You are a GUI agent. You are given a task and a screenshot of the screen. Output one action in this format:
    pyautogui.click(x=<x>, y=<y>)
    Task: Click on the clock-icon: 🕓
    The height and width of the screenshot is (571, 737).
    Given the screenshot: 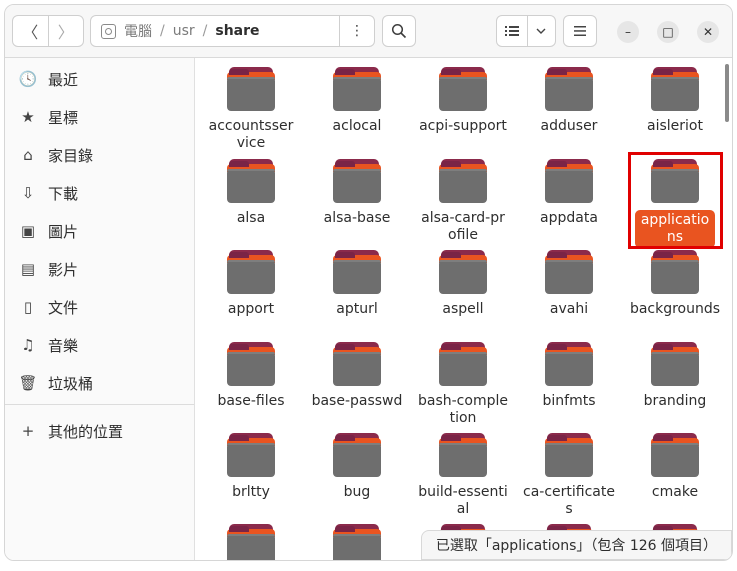 What is the action you would take?
    pyautogui.click(x=28, y=79)
    